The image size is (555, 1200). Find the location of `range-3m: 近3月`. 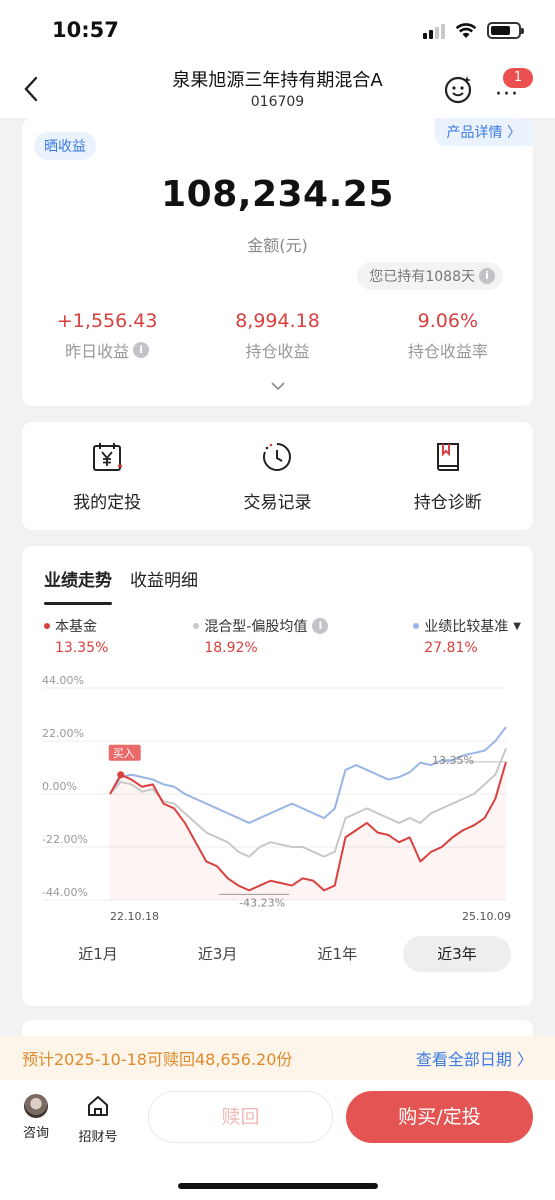

range-3m: 近3月 is located at coordinates (218, 954).